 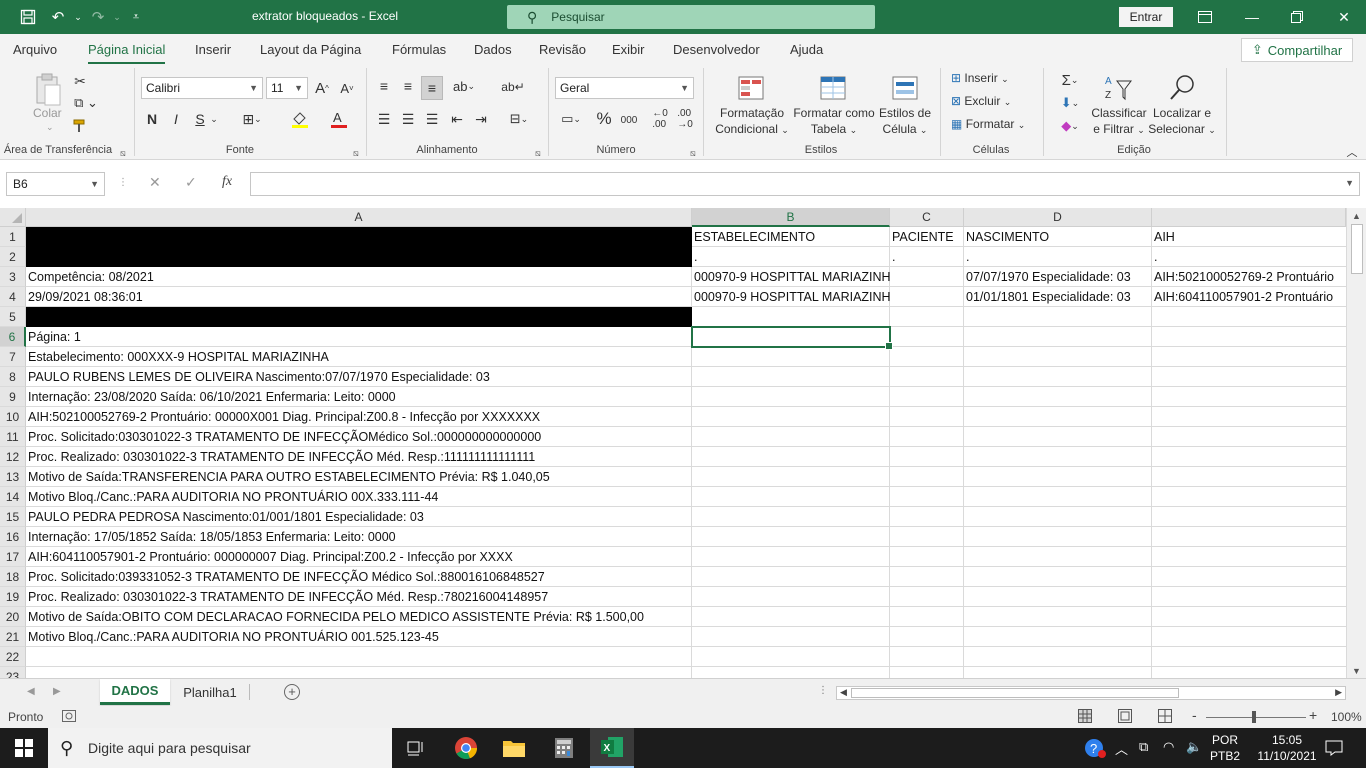 What do you see at coordinates (13, 597) in the screenshot?
I see `row-header: 19` at bounding box center [13, 597].